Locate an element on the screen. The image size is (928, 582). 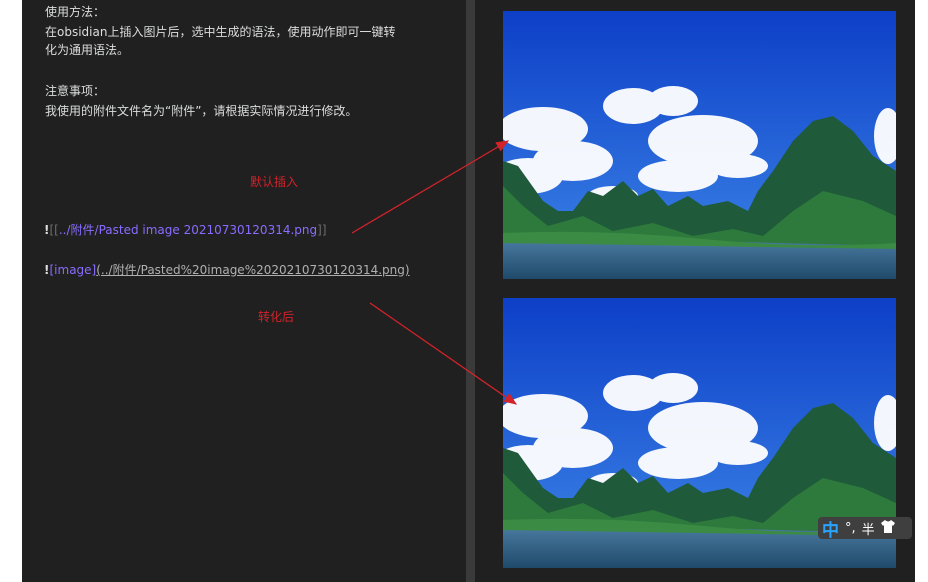
shirt-icon is located at coordinates (887, 528).